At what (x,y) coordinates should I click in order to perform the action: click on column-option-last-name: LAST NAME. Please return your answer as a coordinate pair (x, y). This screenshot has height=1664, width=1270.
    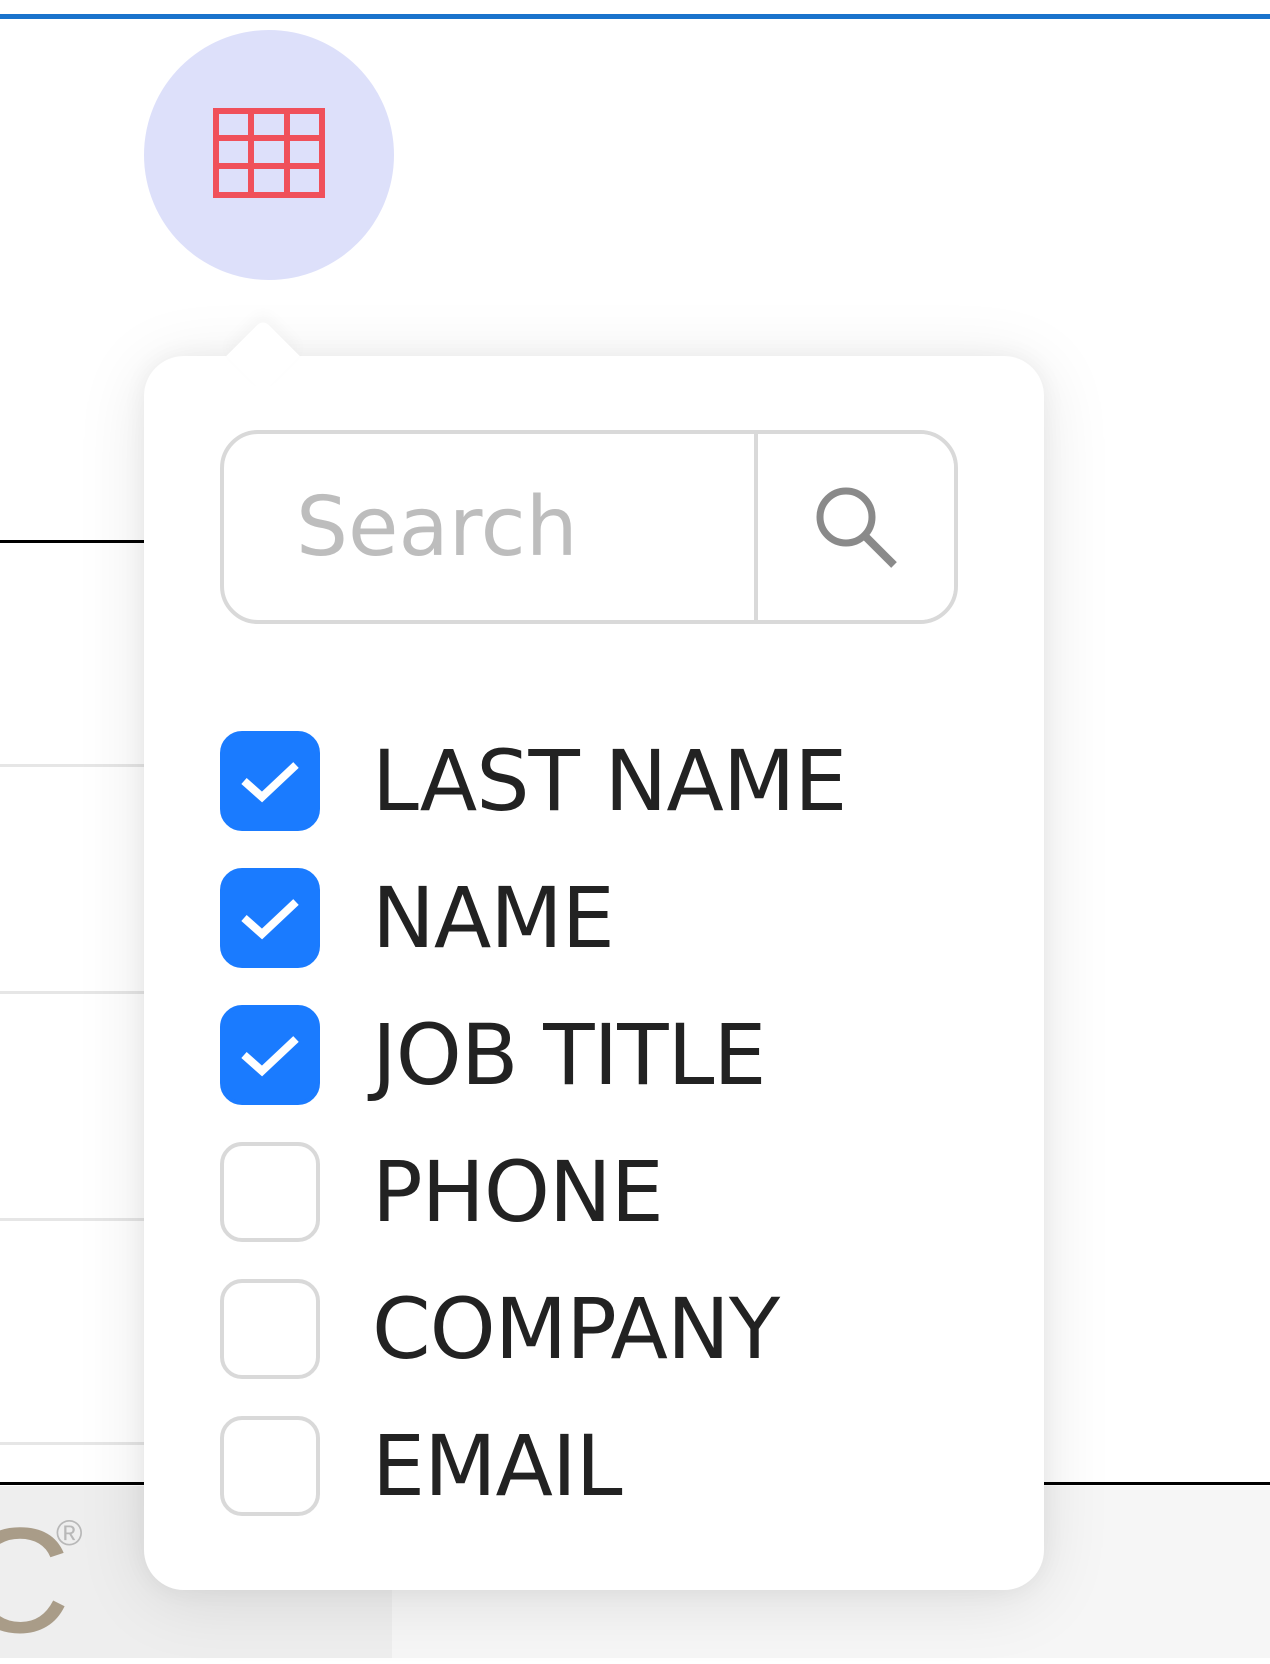
    Looking at the image, I should click on (610, 780).